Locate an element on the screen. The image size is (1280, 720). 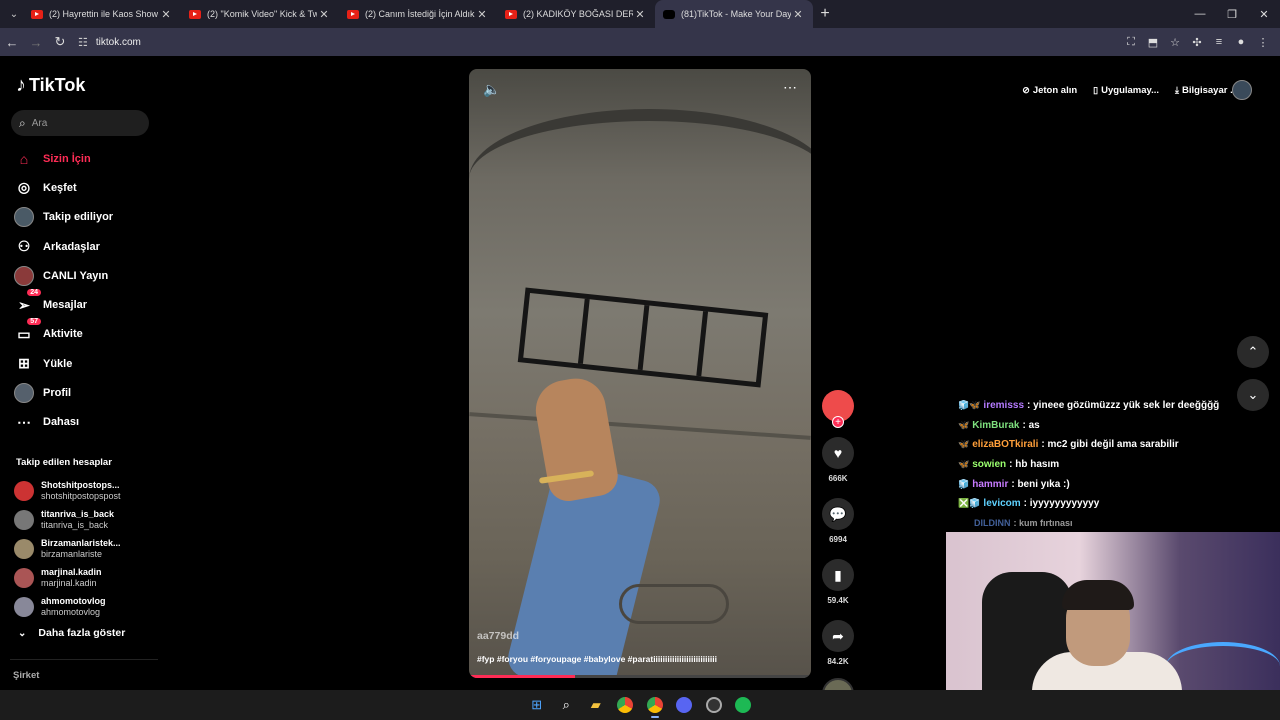
chat-badges: 🦋 is located at coordinates (964, 444).